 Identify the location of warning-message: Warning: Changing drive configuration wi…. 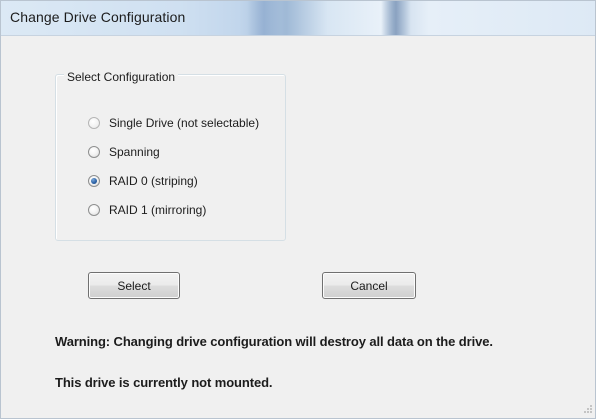
(274, 341).